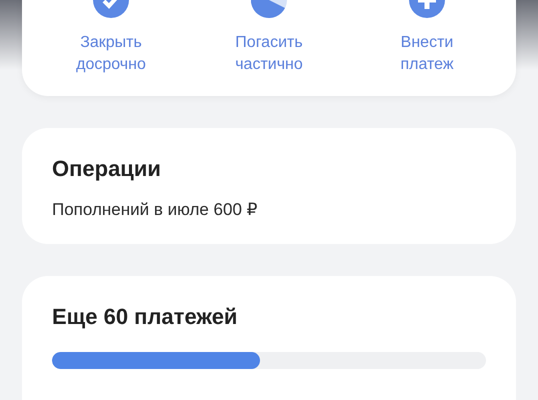 Image resolution: width=538 pixels, height=400 pixels. I want to click on card-title: Операции, so click(107, 169).